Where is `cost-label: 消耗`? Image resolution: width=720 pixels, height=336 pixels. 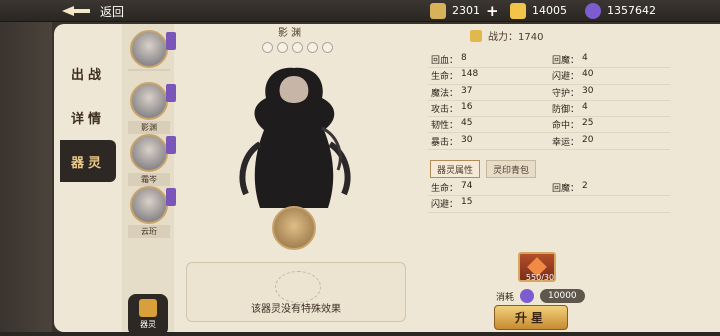
cost-label: 消耗 is located at coordinates (505, 297).